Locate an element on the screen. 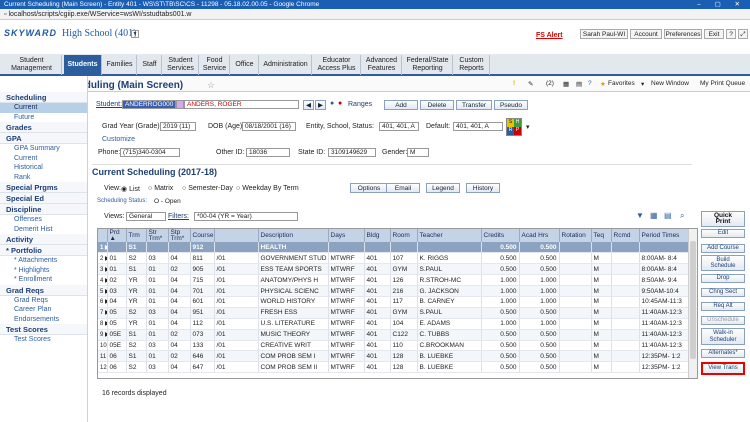 The image size is (750, 422). row-expand-icon: 10 ▶ is located at coordinates (103, 346).